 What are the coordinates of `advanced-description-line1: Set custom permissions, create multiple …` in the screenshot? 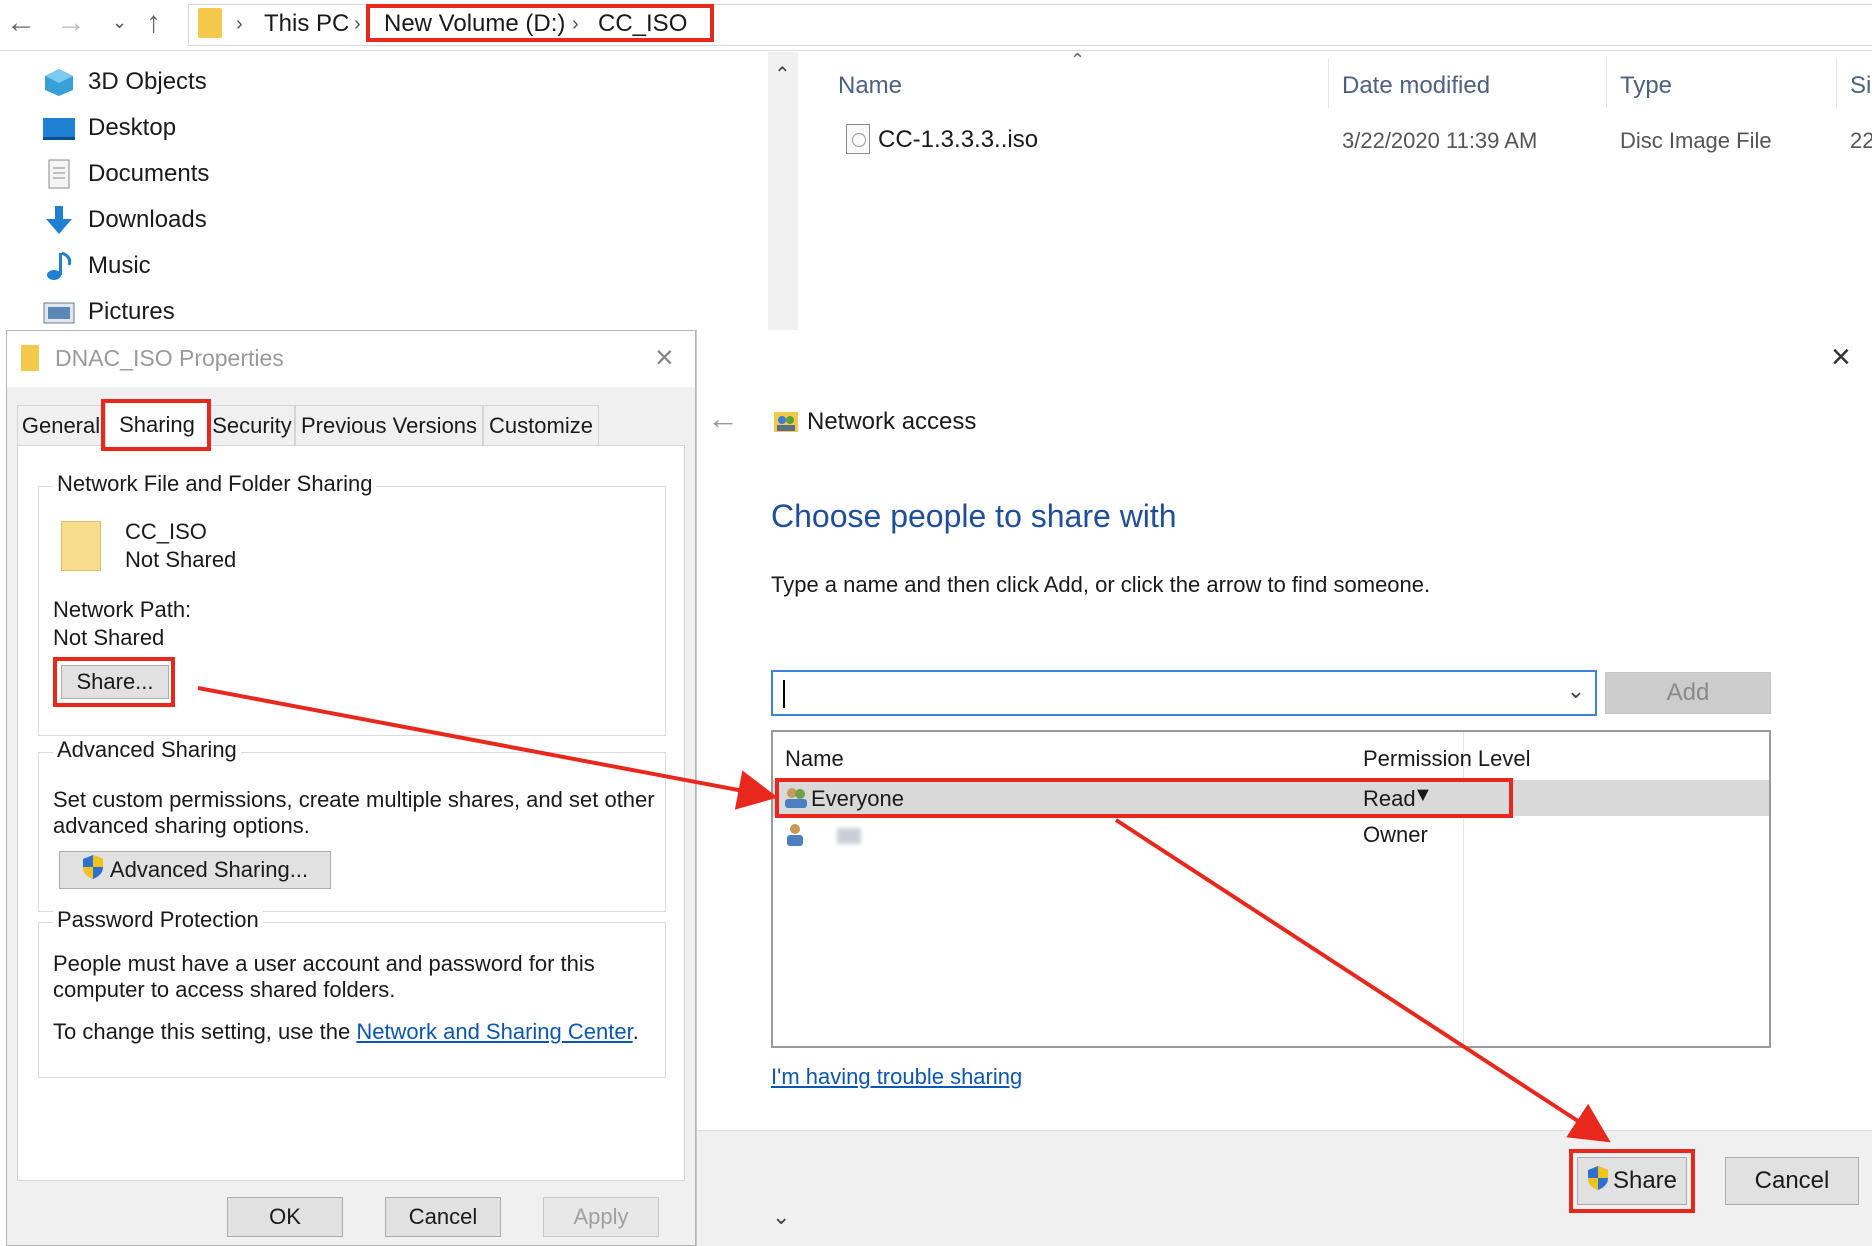 It's located at (354, 799).